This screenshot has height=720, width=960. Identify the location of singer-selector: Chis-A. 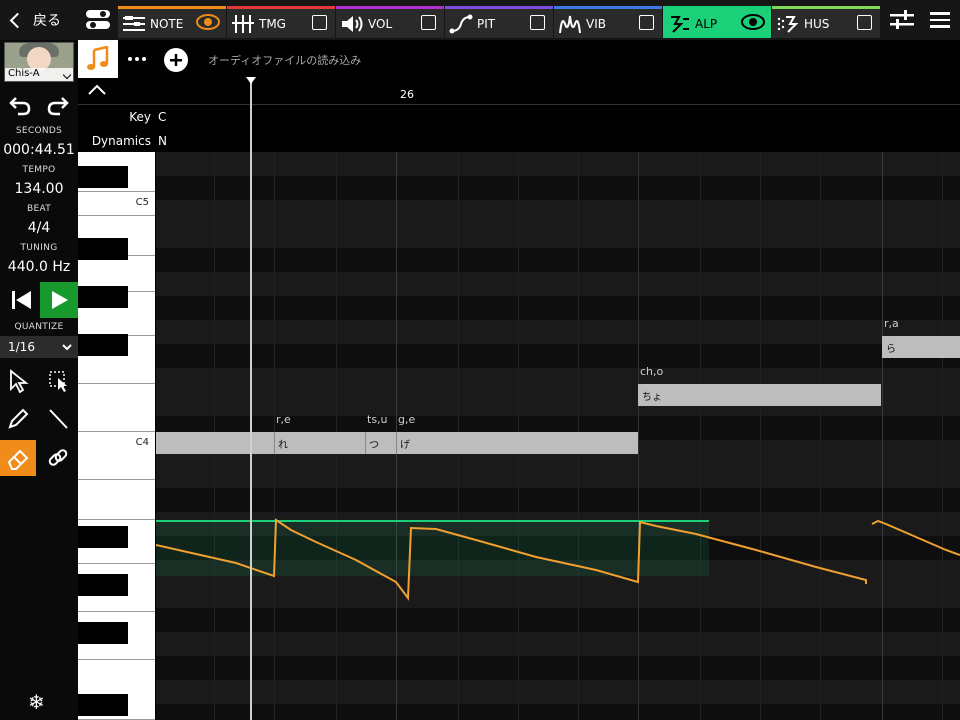
(39, 62).